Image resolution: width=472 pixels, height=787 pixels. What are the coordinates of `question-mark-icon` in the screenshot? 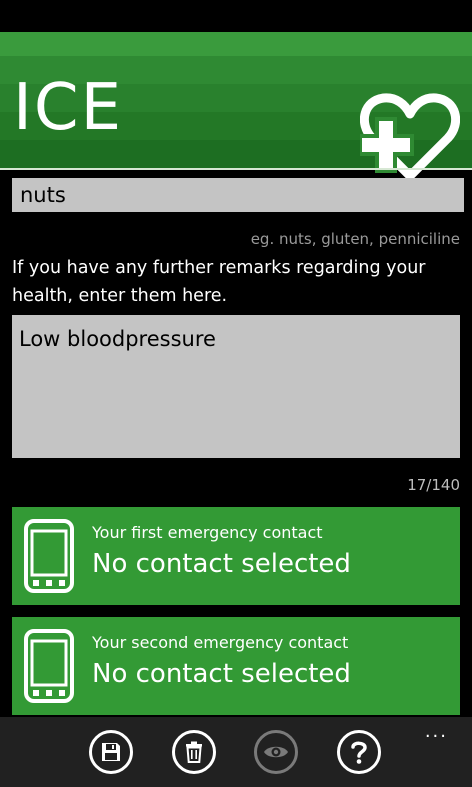 It's located at (359, 752).